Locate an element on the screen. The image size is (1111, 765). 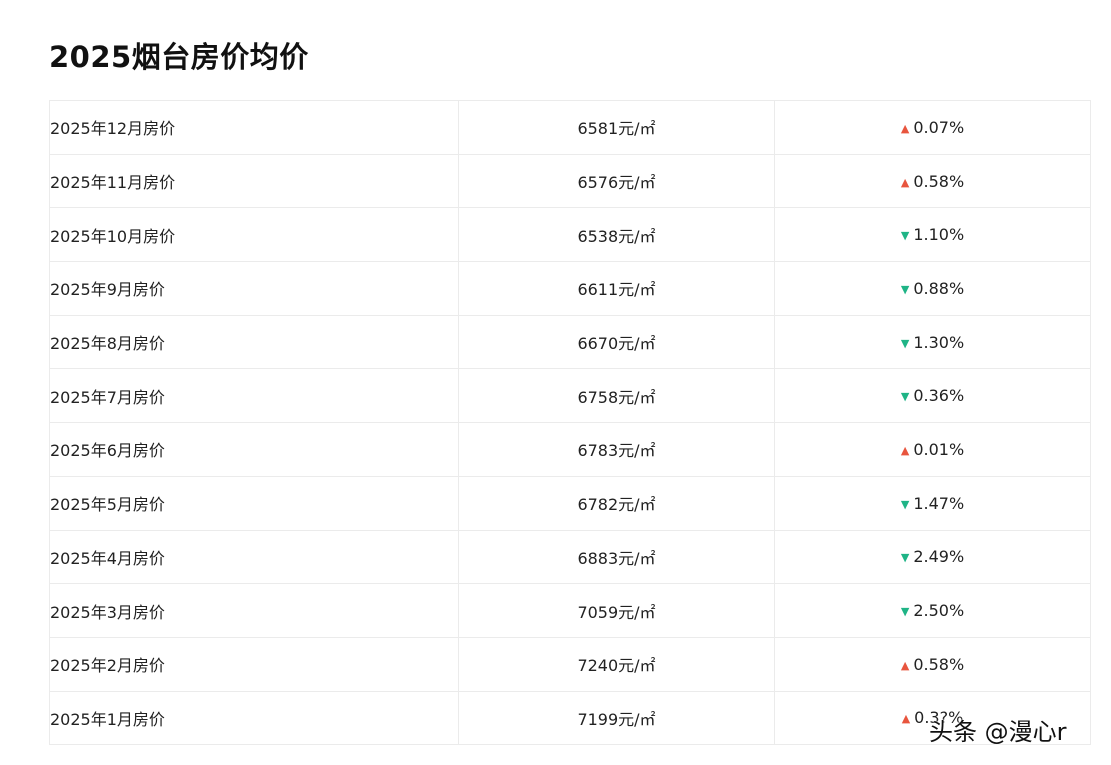
price-change: ▼ 2.50% is located at coordinates (932, 610).